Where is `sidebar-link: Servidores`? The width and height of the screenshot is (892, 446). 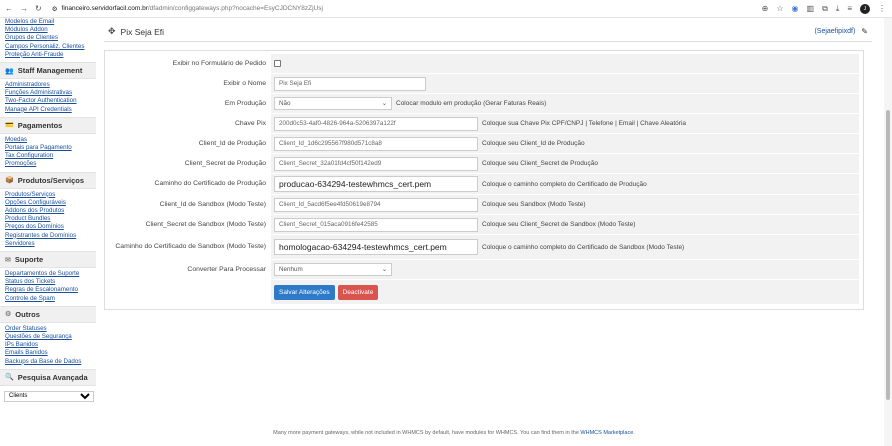
sidebar-link: Servidores is located at coordinates (48, 244).